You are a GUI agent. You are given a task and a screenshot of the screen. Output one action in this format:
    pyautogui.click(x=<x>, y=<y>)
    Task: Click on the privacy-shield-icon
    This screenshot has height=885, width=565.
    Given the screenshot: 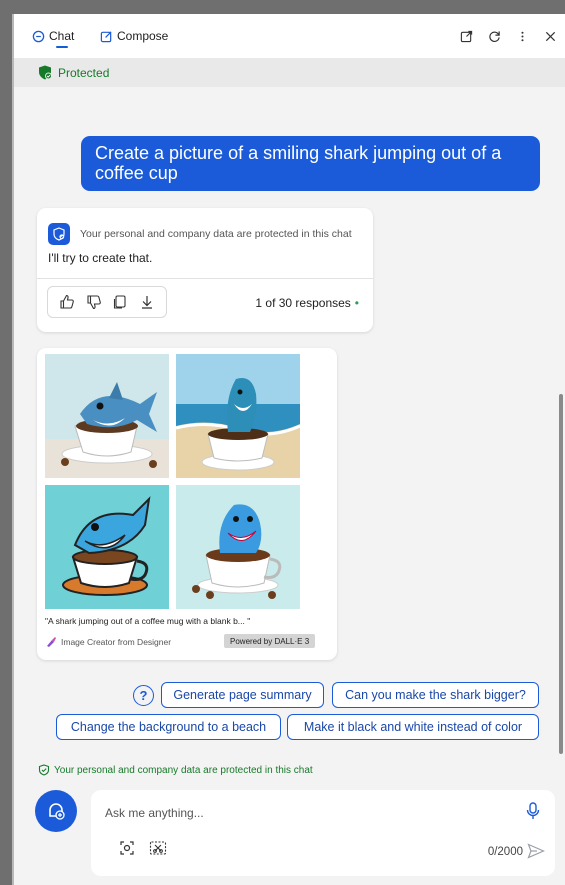 What is the action you would take?
    pyautogui.click(x=59, y=234)
    